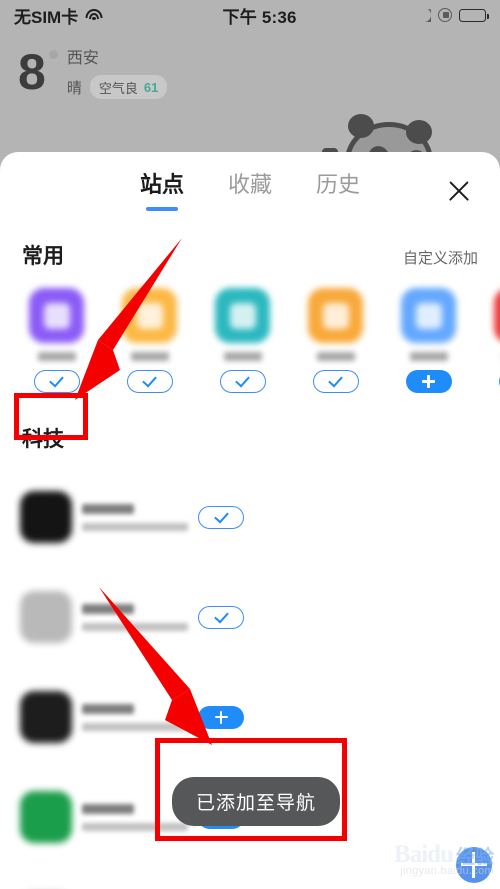 This screenshot has width=500, height=889. What do you see at coordinates (250, 242) in the screenshot?
I see `section-header-common: 常用 自定义添加` at bounding box center [250, 242].